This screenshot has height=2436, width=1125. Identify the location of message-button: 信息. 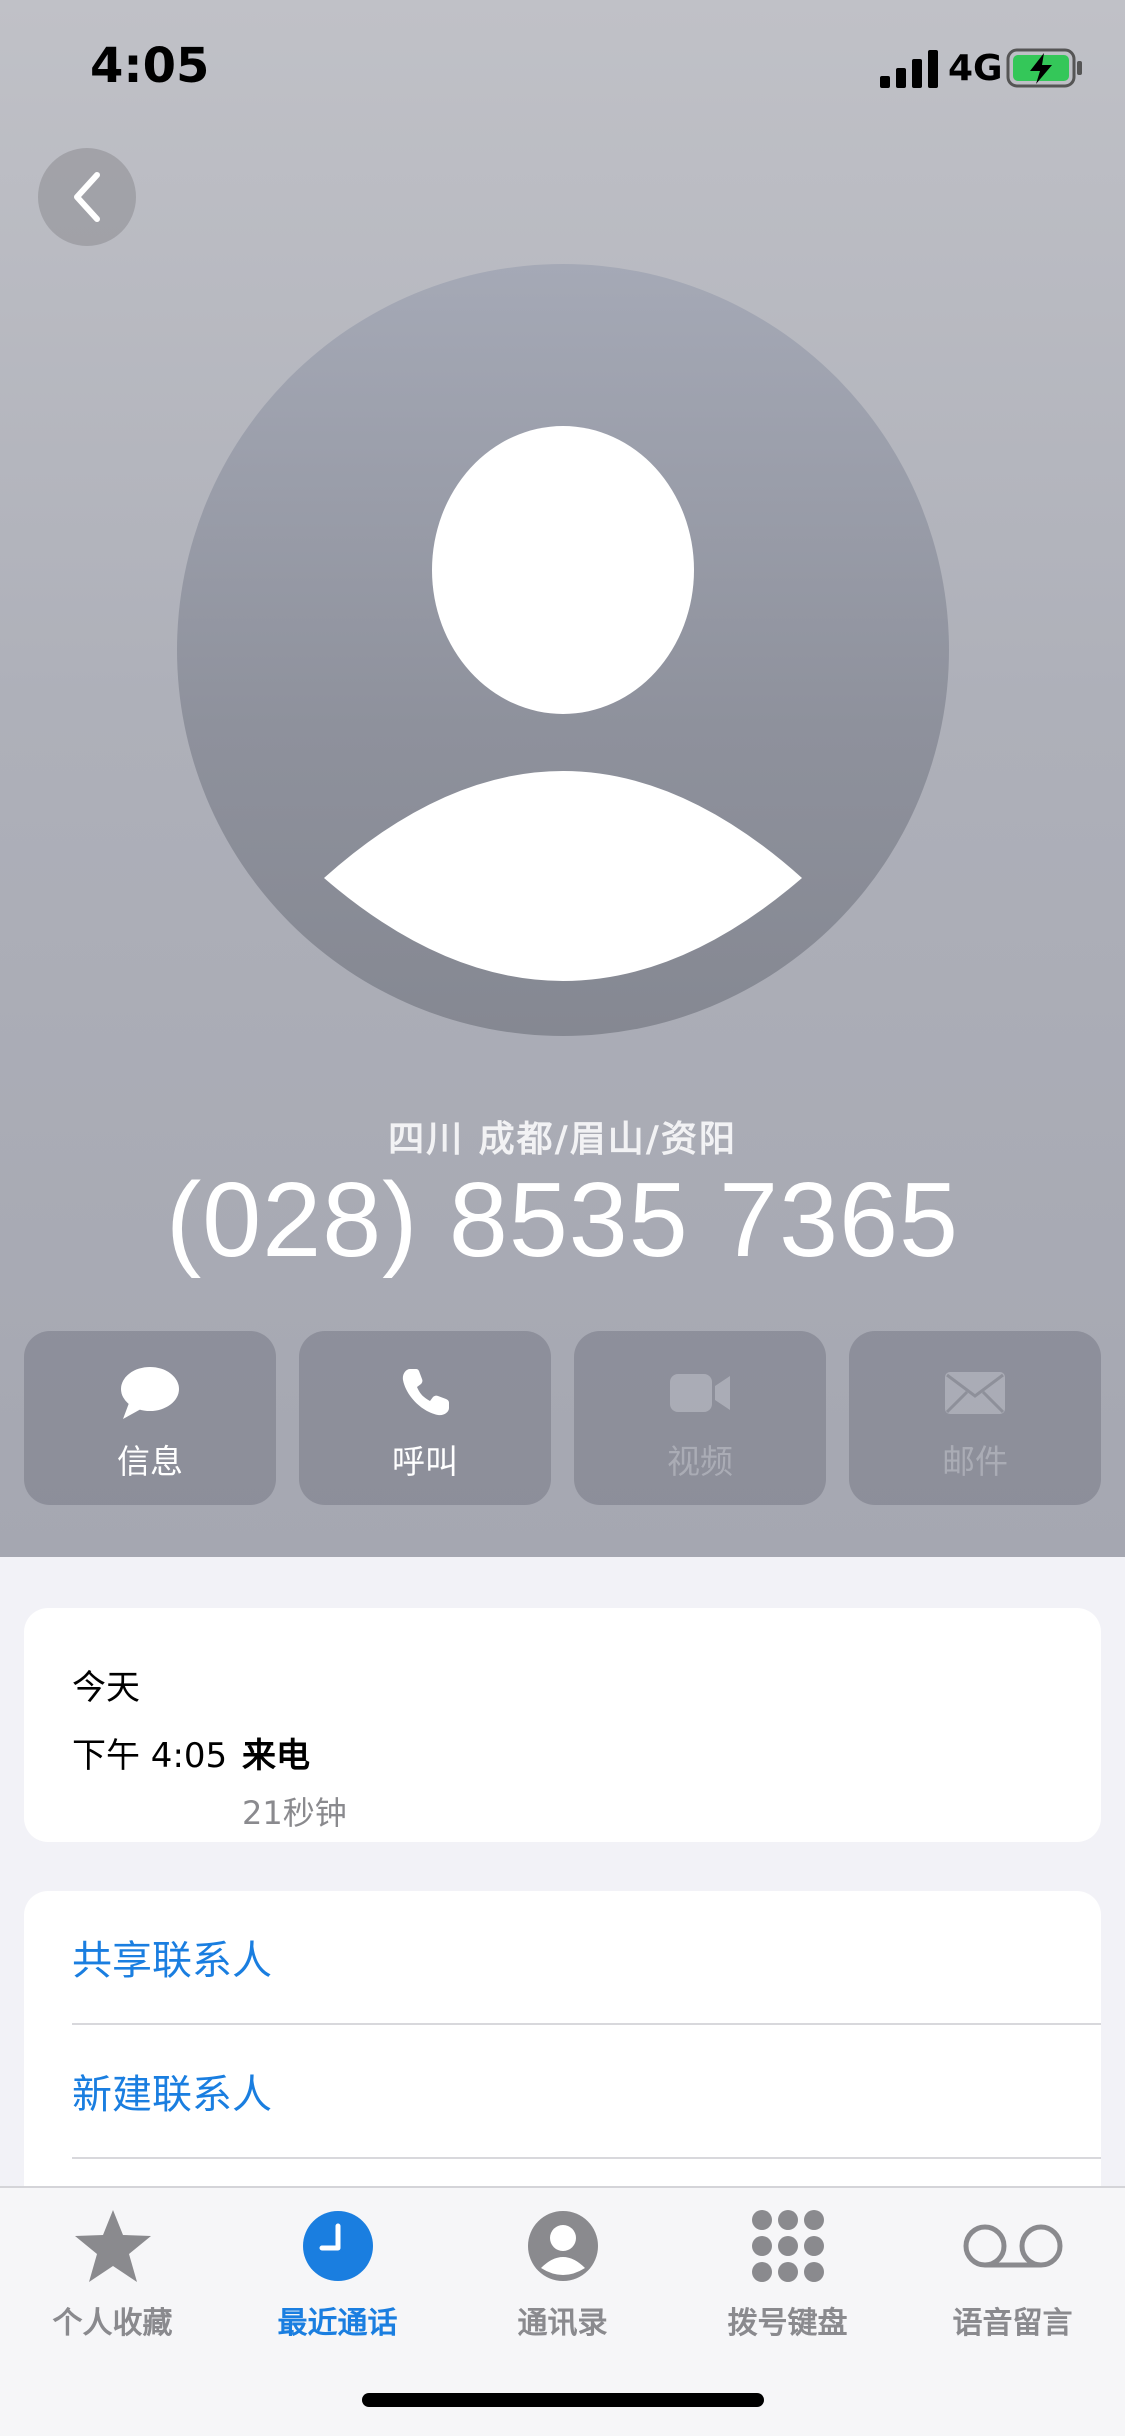
(150, 1418).